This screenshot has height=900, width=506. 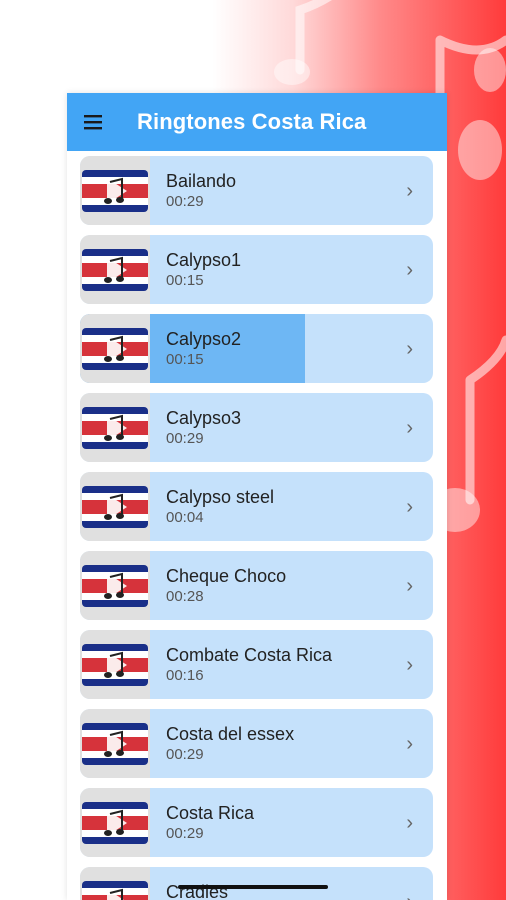 I want to click on ringtone-title: Calypso3, so click(x=204, y=418).